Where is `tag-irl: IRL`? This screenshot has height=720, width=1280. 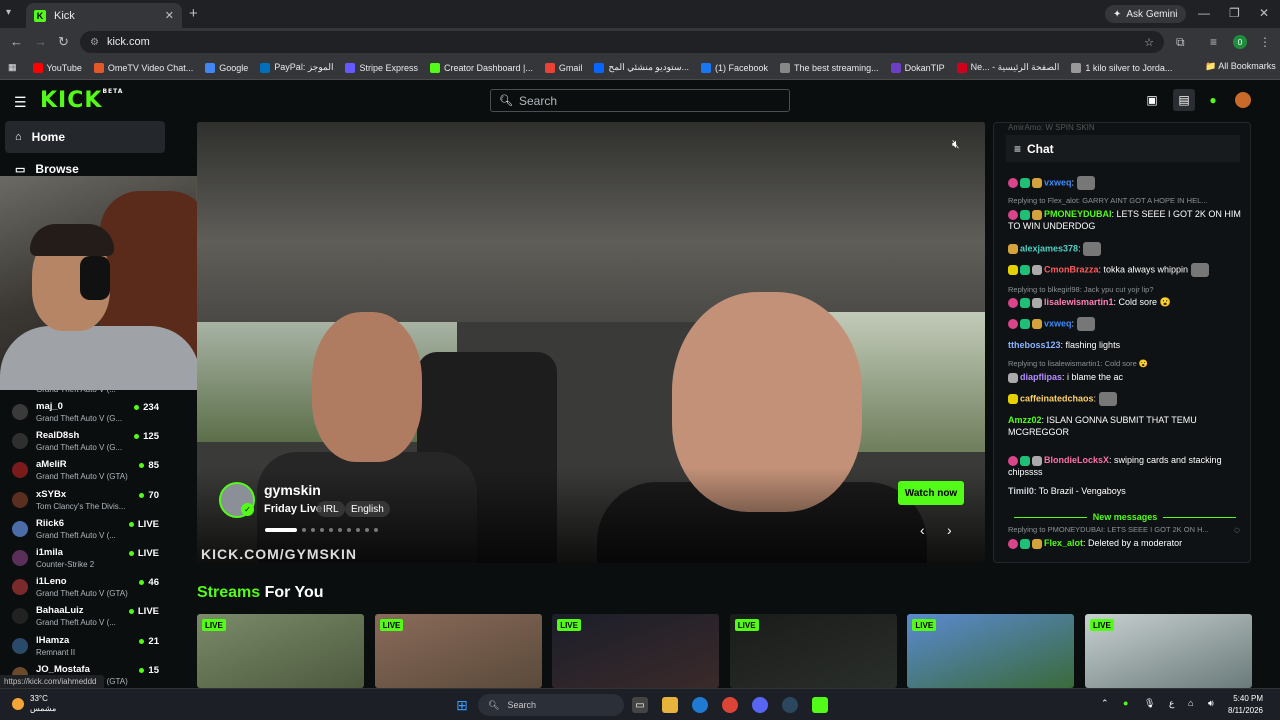
tag-irl: IRL is located at coordinates (331, 509).